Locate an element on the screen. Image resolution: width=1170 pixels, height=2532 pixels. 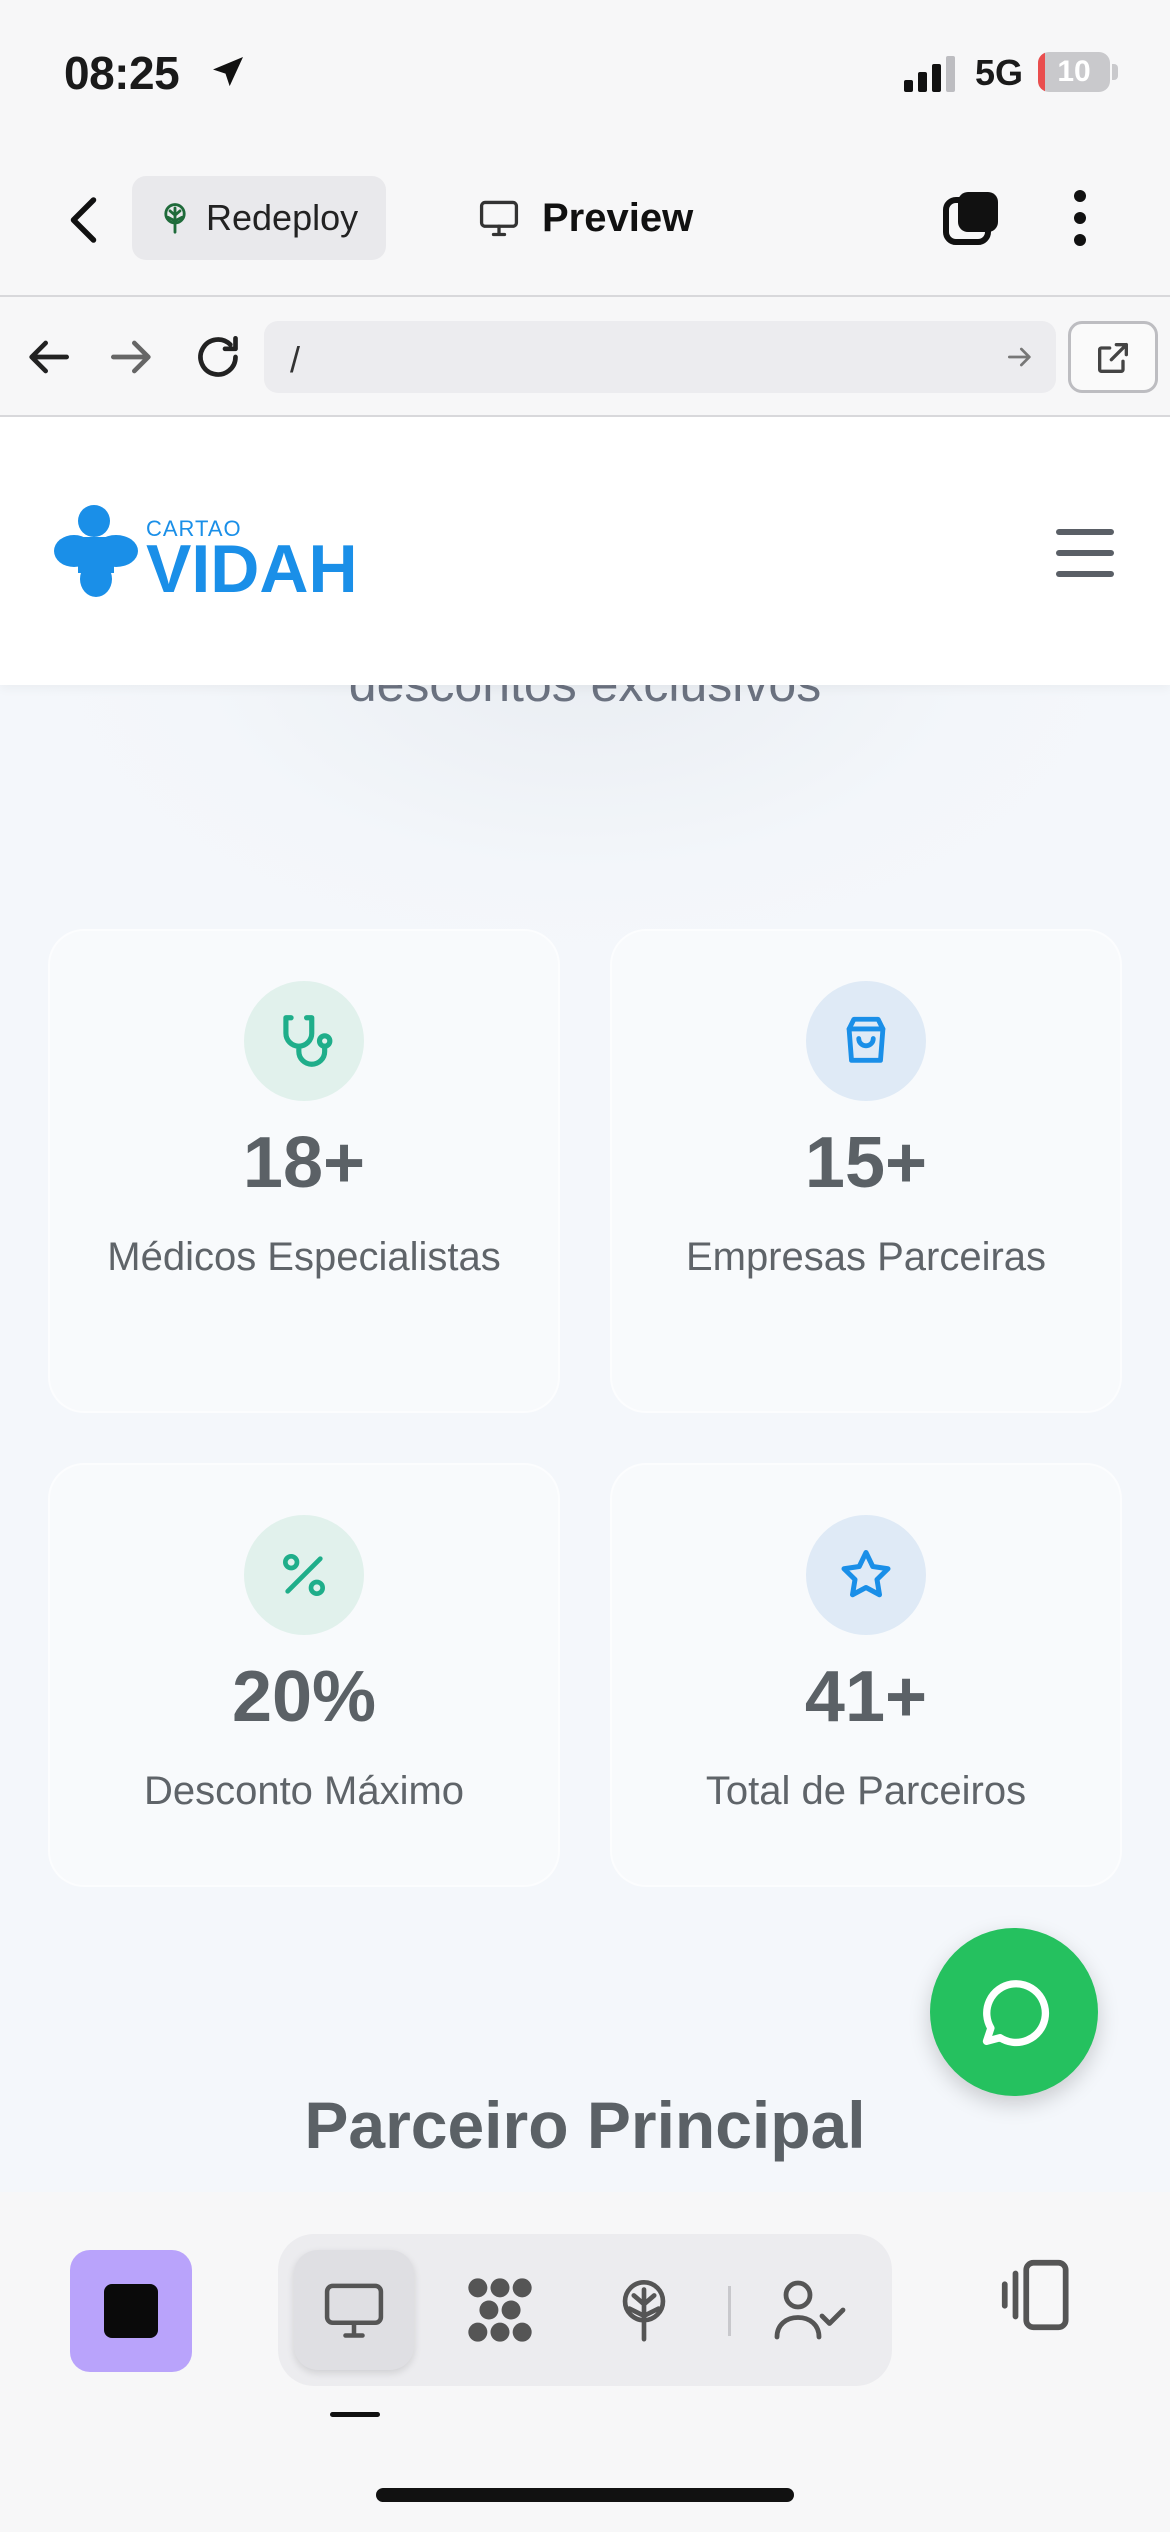
stat-label: Empresas Parceiras is located at coordinates (866, 1257).